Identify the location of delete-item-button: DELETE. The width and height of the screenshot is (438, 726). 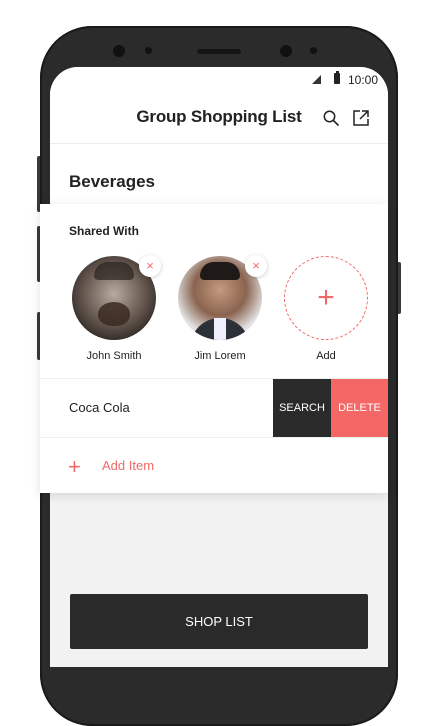
(359, 408).